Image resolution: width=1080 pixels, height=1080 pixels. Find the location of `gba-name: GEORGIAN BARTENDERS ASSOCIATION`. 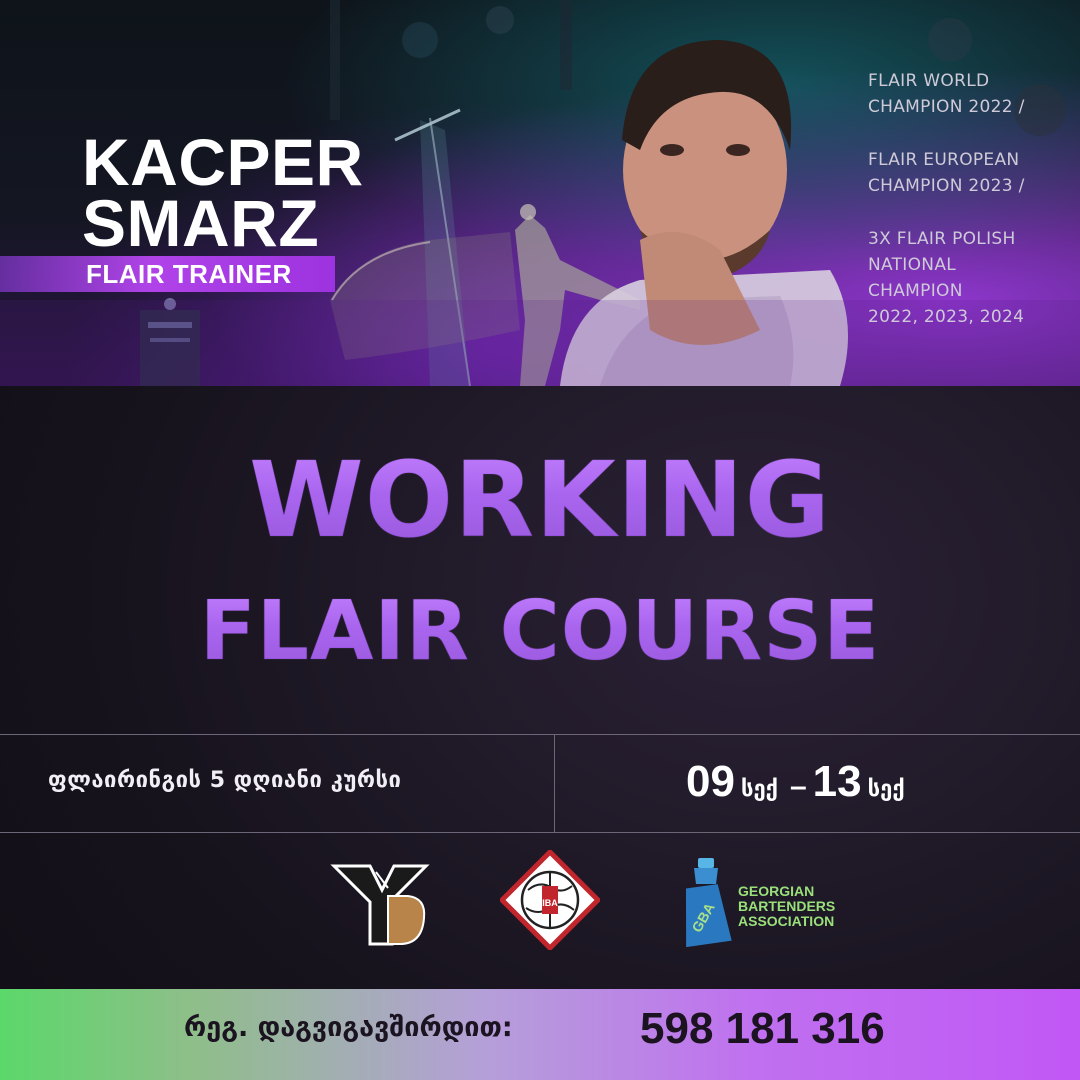

gba-name: GEORGIAN BARTENDERS ASSOCIATION is located at coordinates (786, 906).